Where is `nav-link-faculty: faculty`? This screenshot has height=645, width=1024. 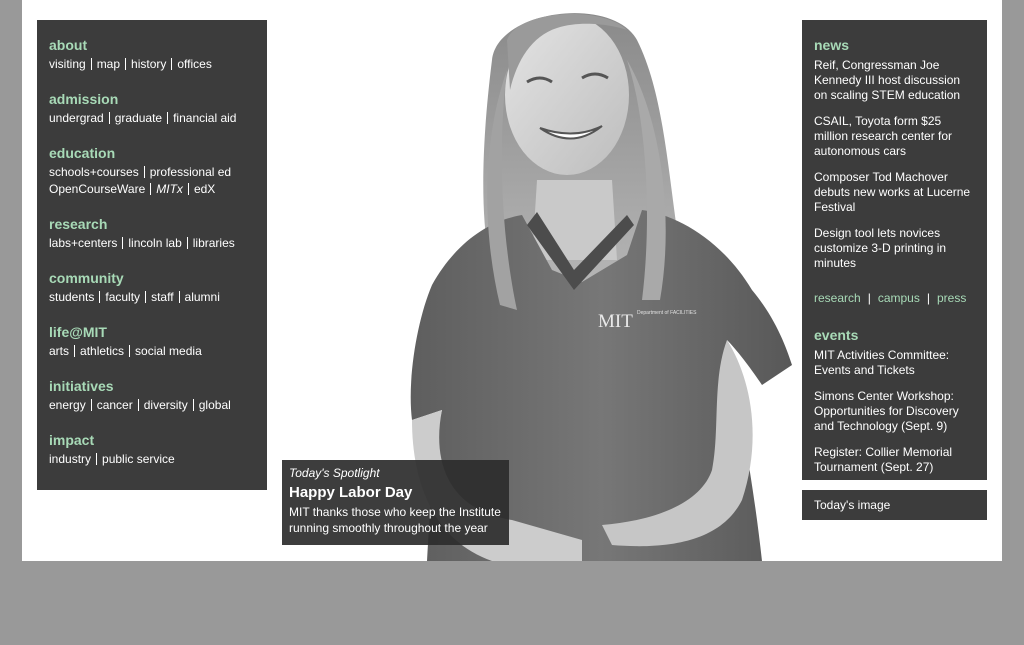
nav-link-faculty: faculty is located at coordinates (122, 297).